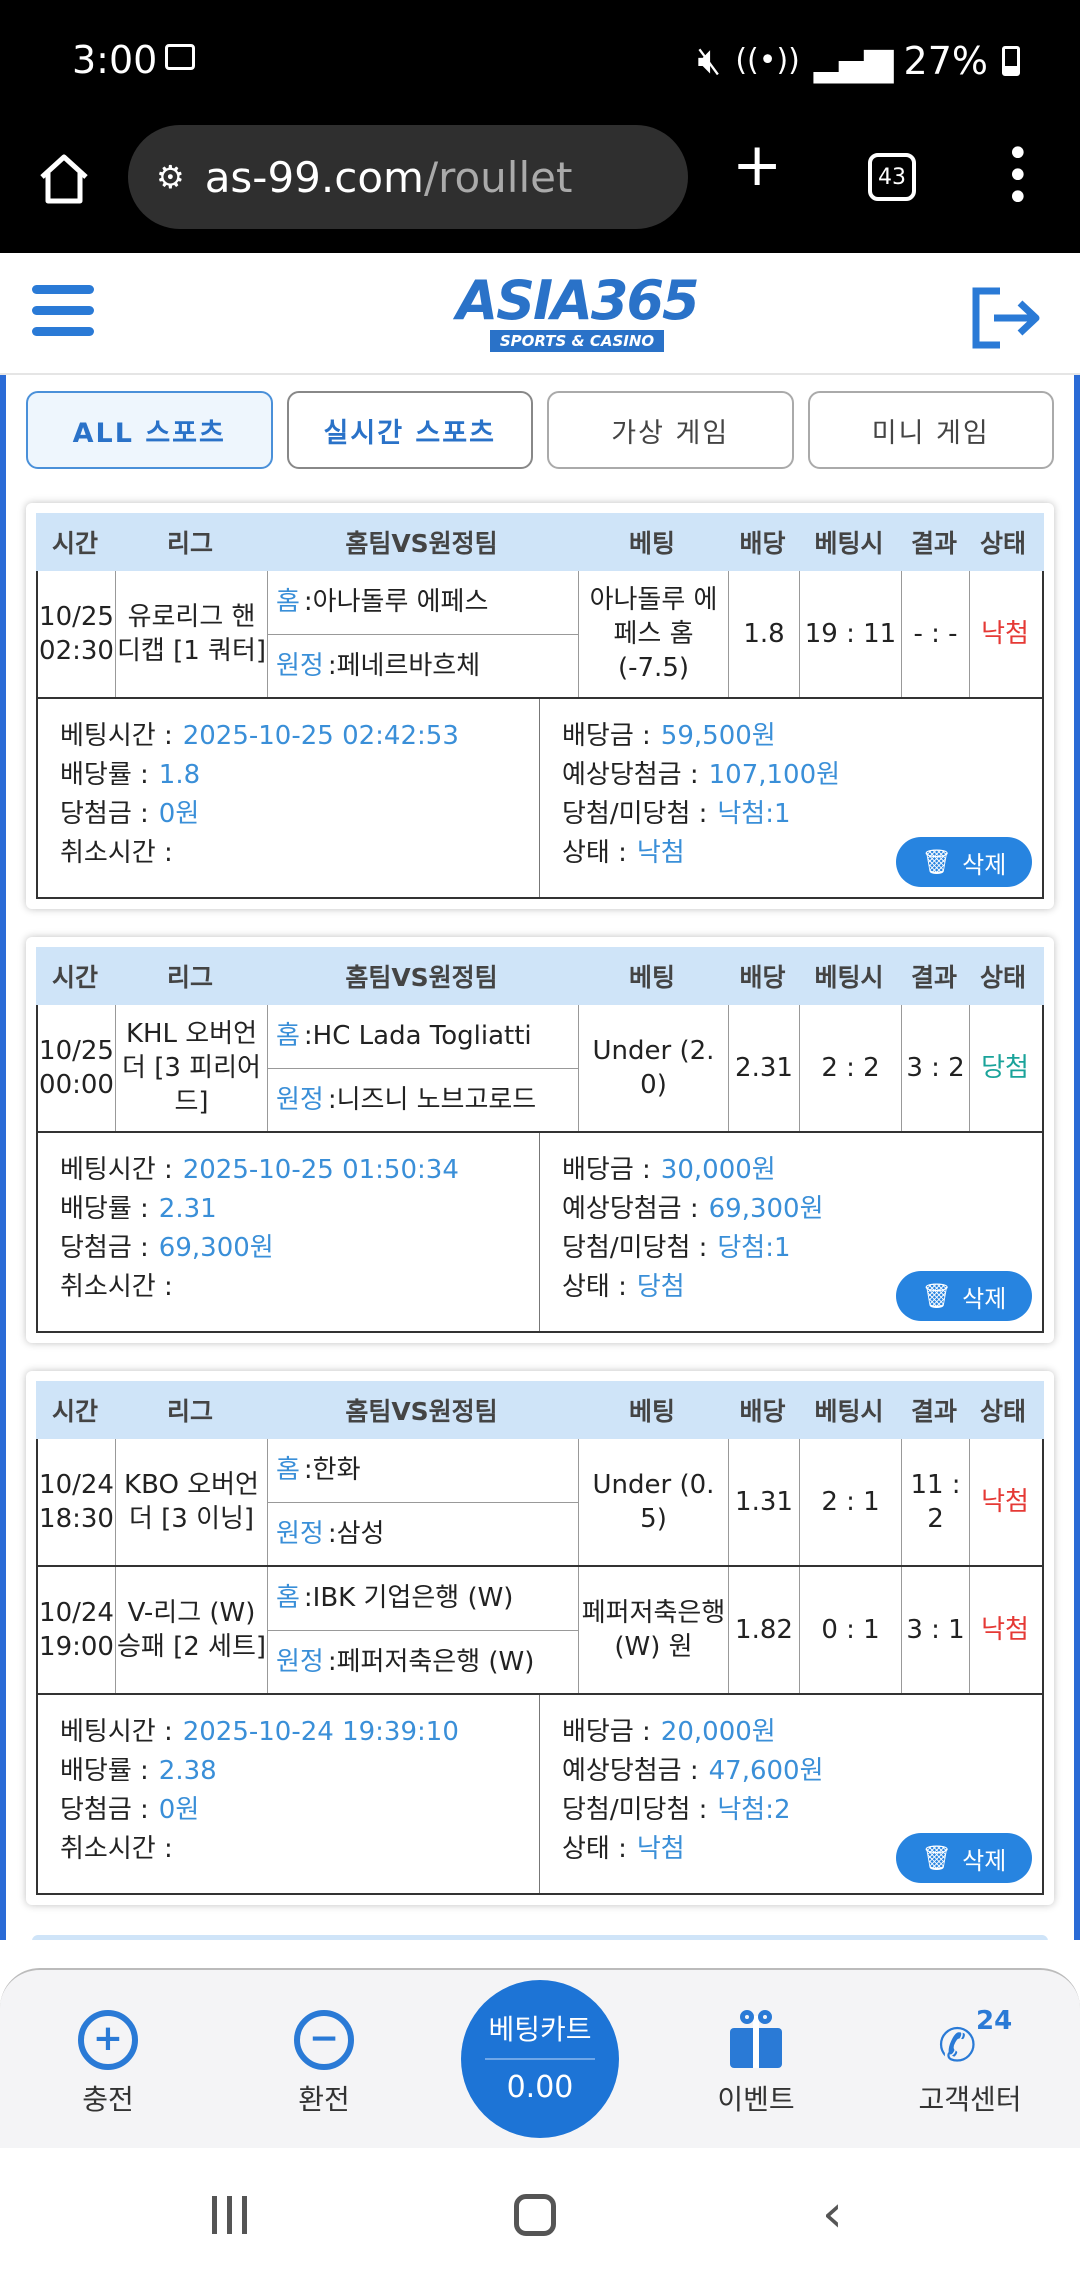 This screenshot has width=1080, height=2280. I want to click on logo-subtext: SPORTS & CASINO, so click(577, 341).